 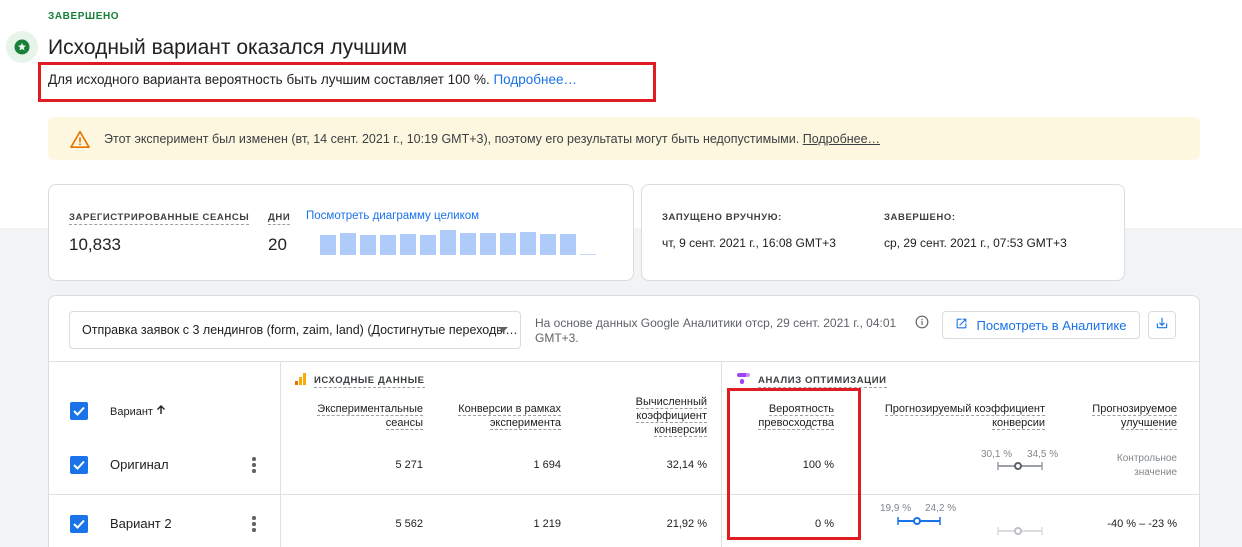 What do you see at coordinates (131, 411) in the screenshot?
I see `variant-column-label: Вариант` at bounding box center [131, 411].